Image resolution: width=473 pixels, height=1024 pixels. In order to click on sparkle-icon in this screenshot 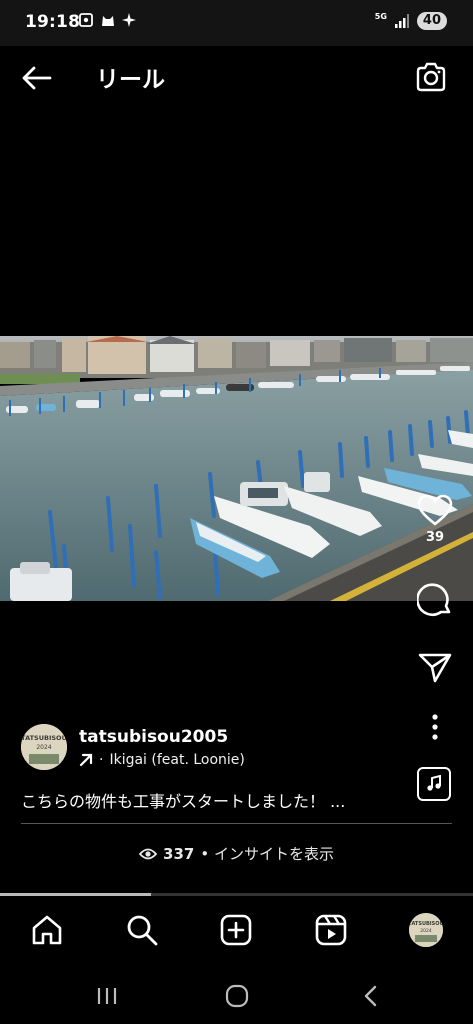, I will do `click(129, 20)`.